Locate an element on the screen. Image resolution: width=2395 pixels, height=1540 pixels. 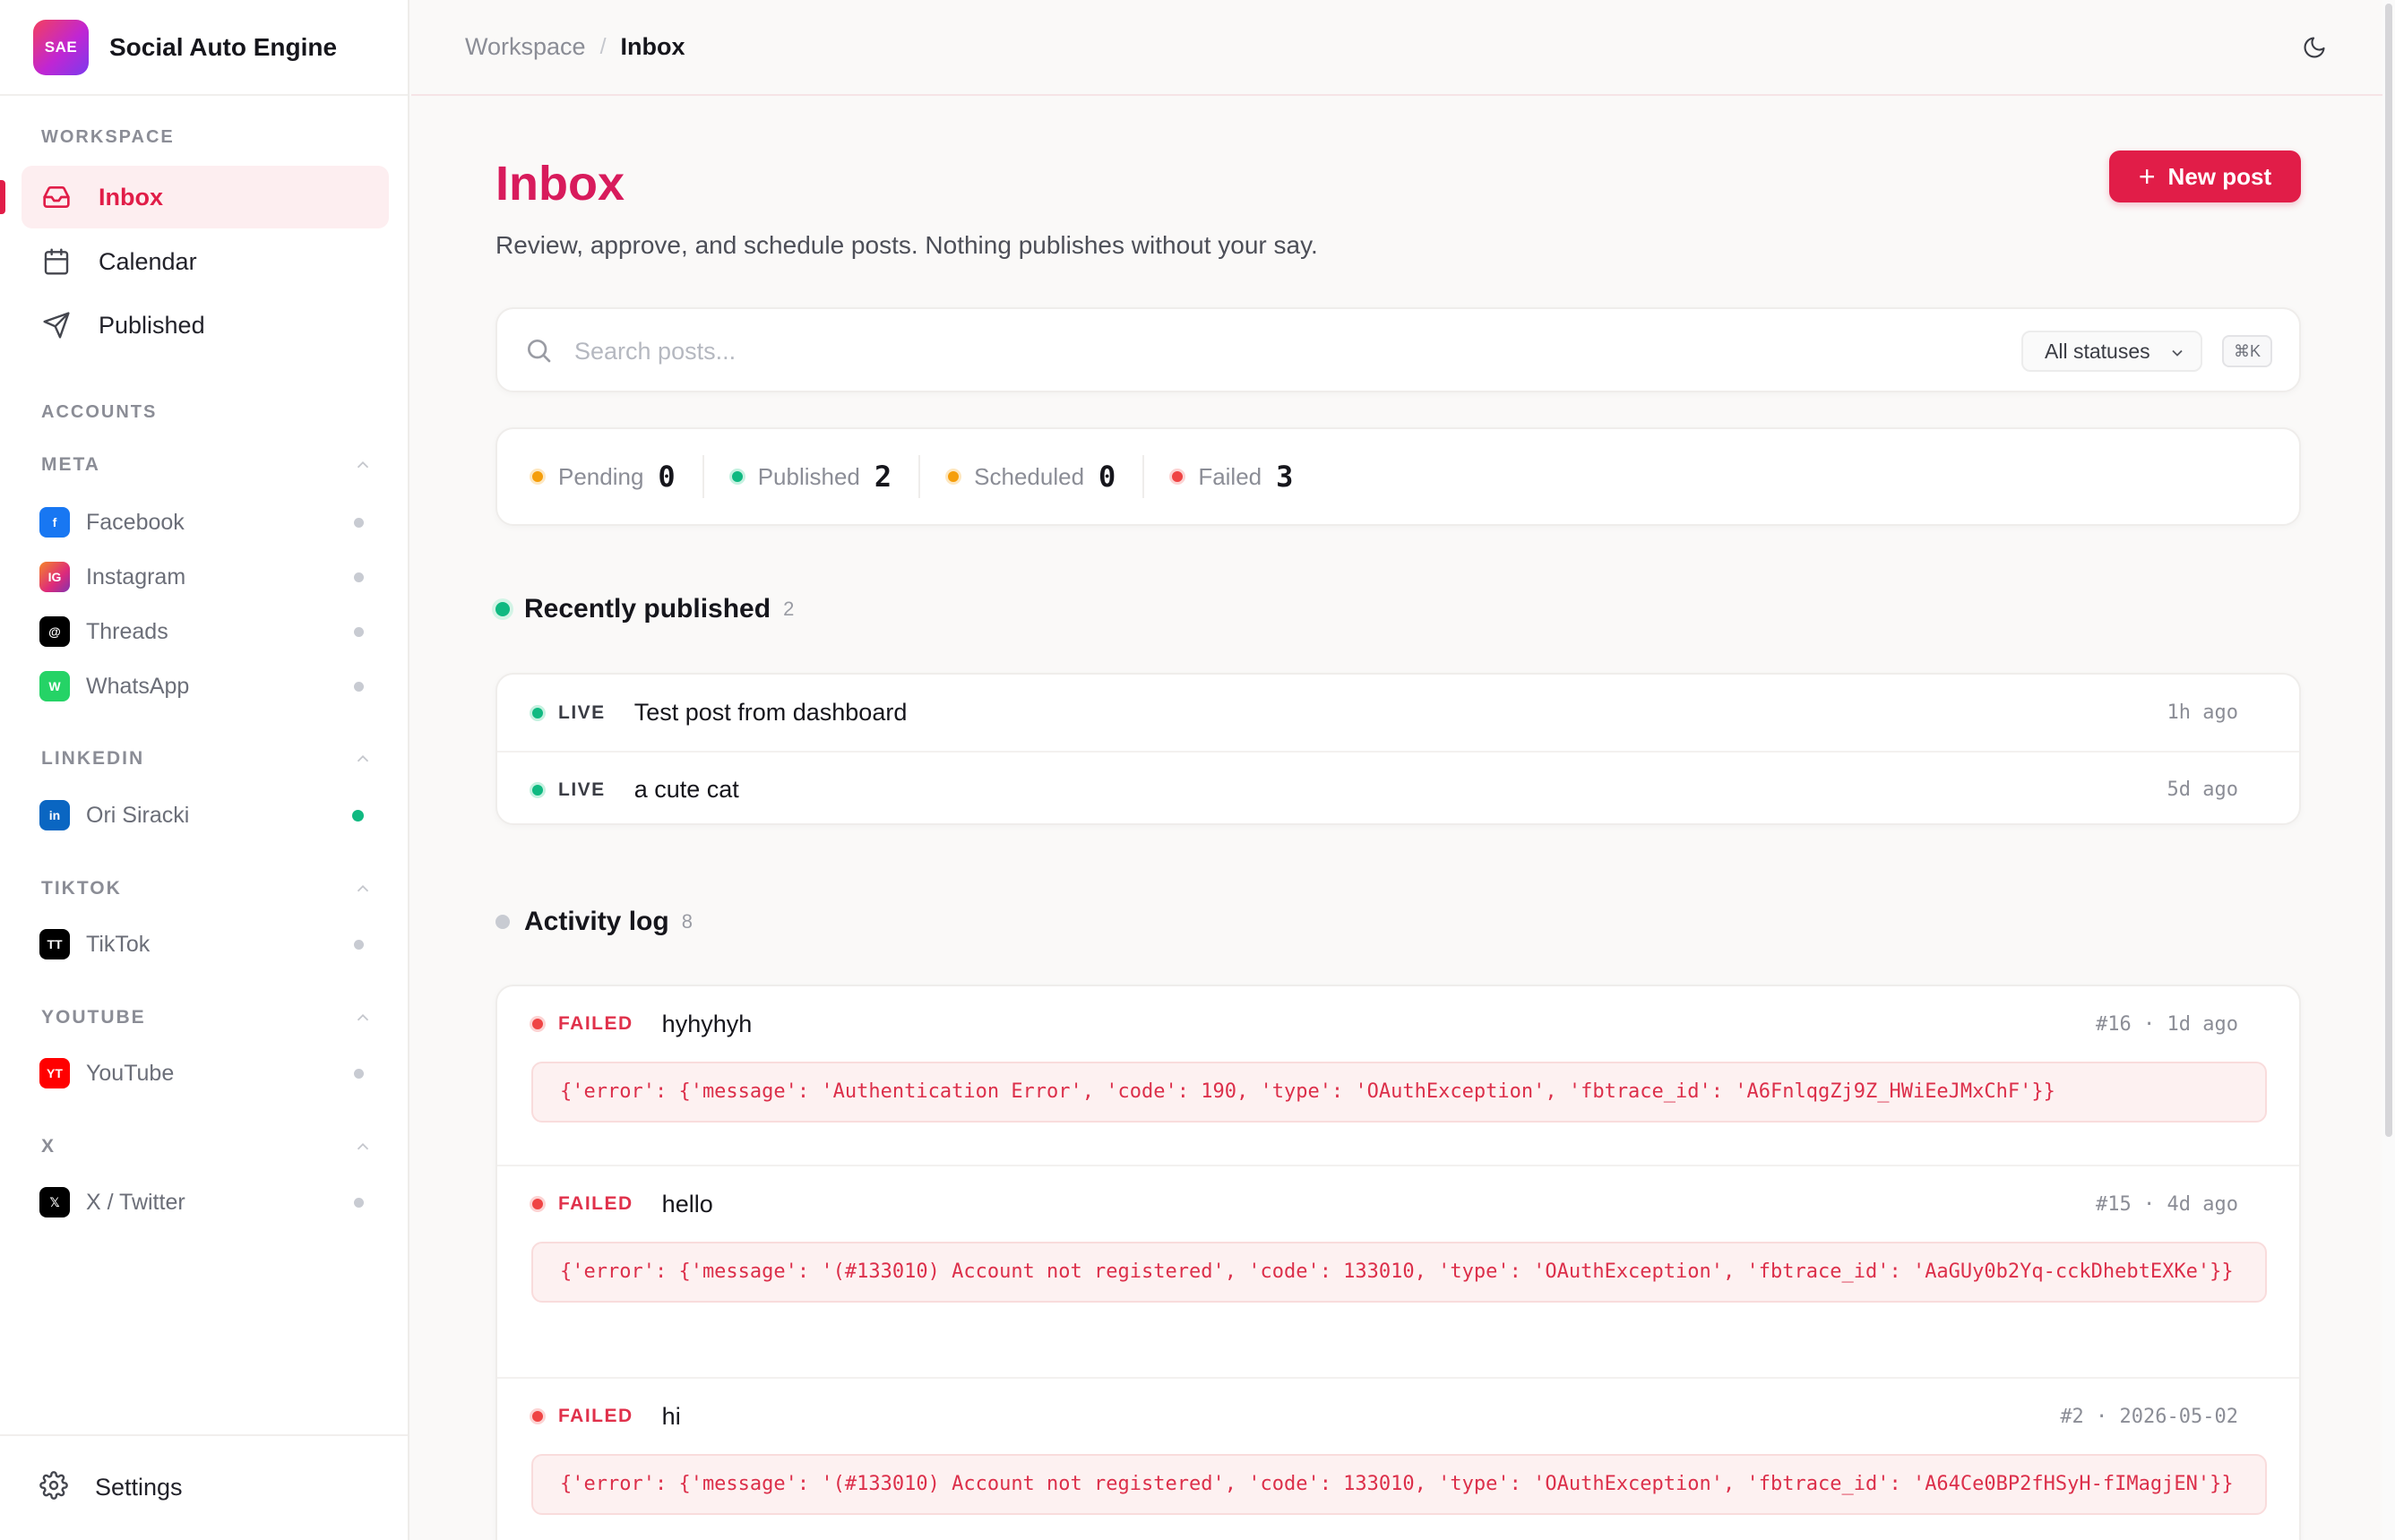
post-meta: #2 · 2026-05-02 is located at coordinates (2149, 1416).